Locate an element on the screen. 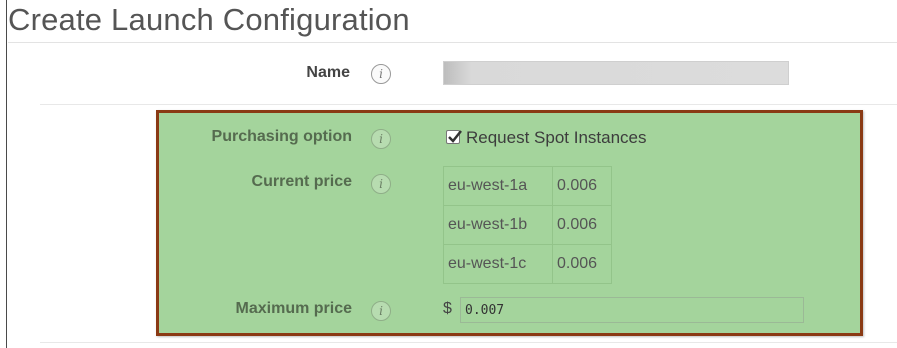 The width and height of the screenshot is (897, 348). table-row: eu-west-1c 0.006 is located at coordinates (527, 264).